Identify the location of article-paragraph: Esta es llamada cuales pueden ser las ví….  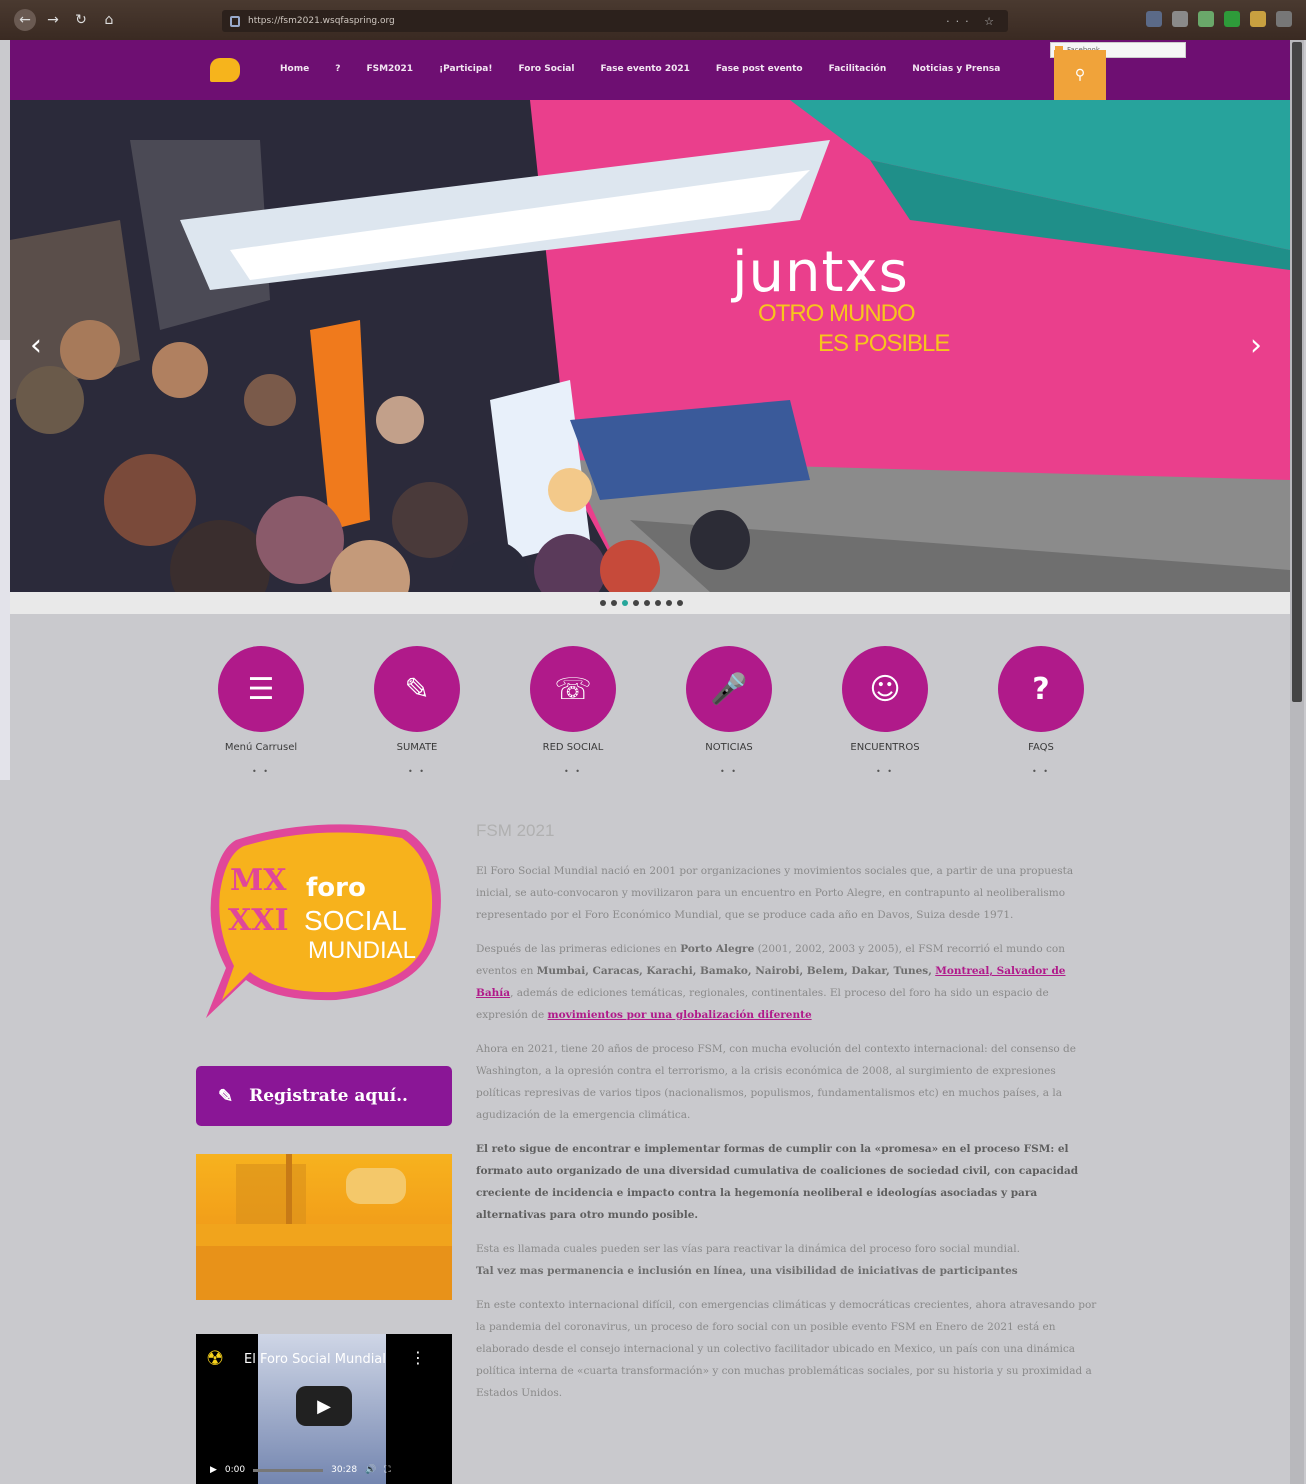
(748, 1260).